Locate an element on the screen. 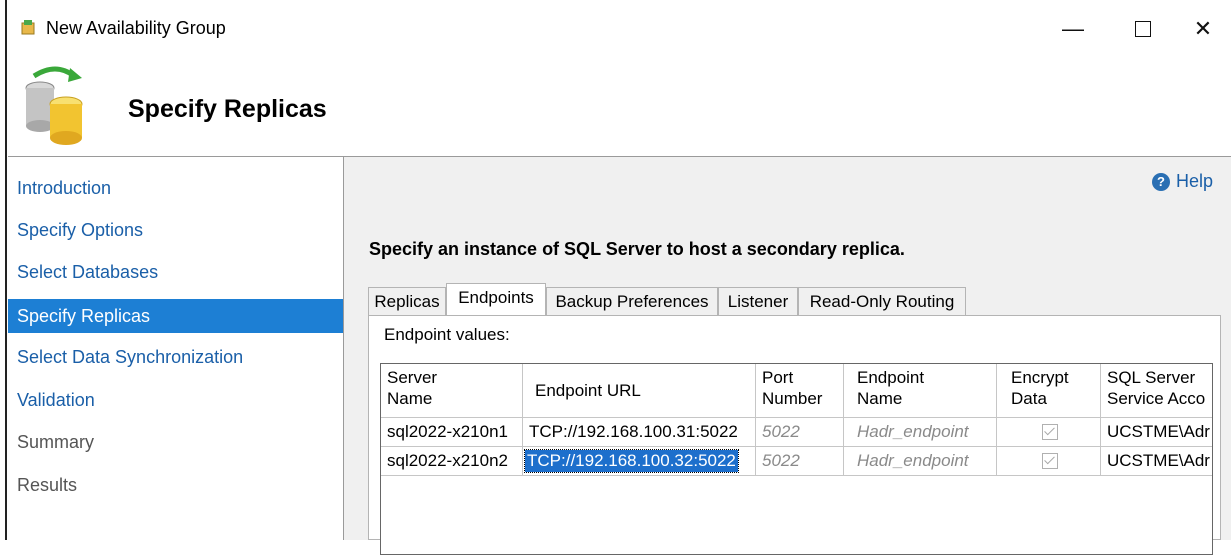  database-replica-icon is located at coordinates (54, 105).